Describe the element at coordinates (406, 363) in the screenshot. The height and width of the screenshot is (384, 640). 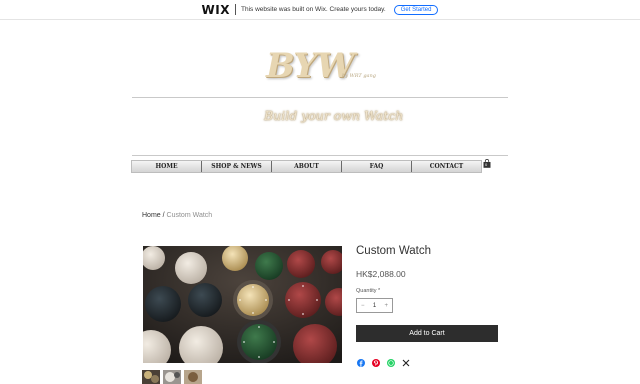
I see `x-twitter-icon` at that location.